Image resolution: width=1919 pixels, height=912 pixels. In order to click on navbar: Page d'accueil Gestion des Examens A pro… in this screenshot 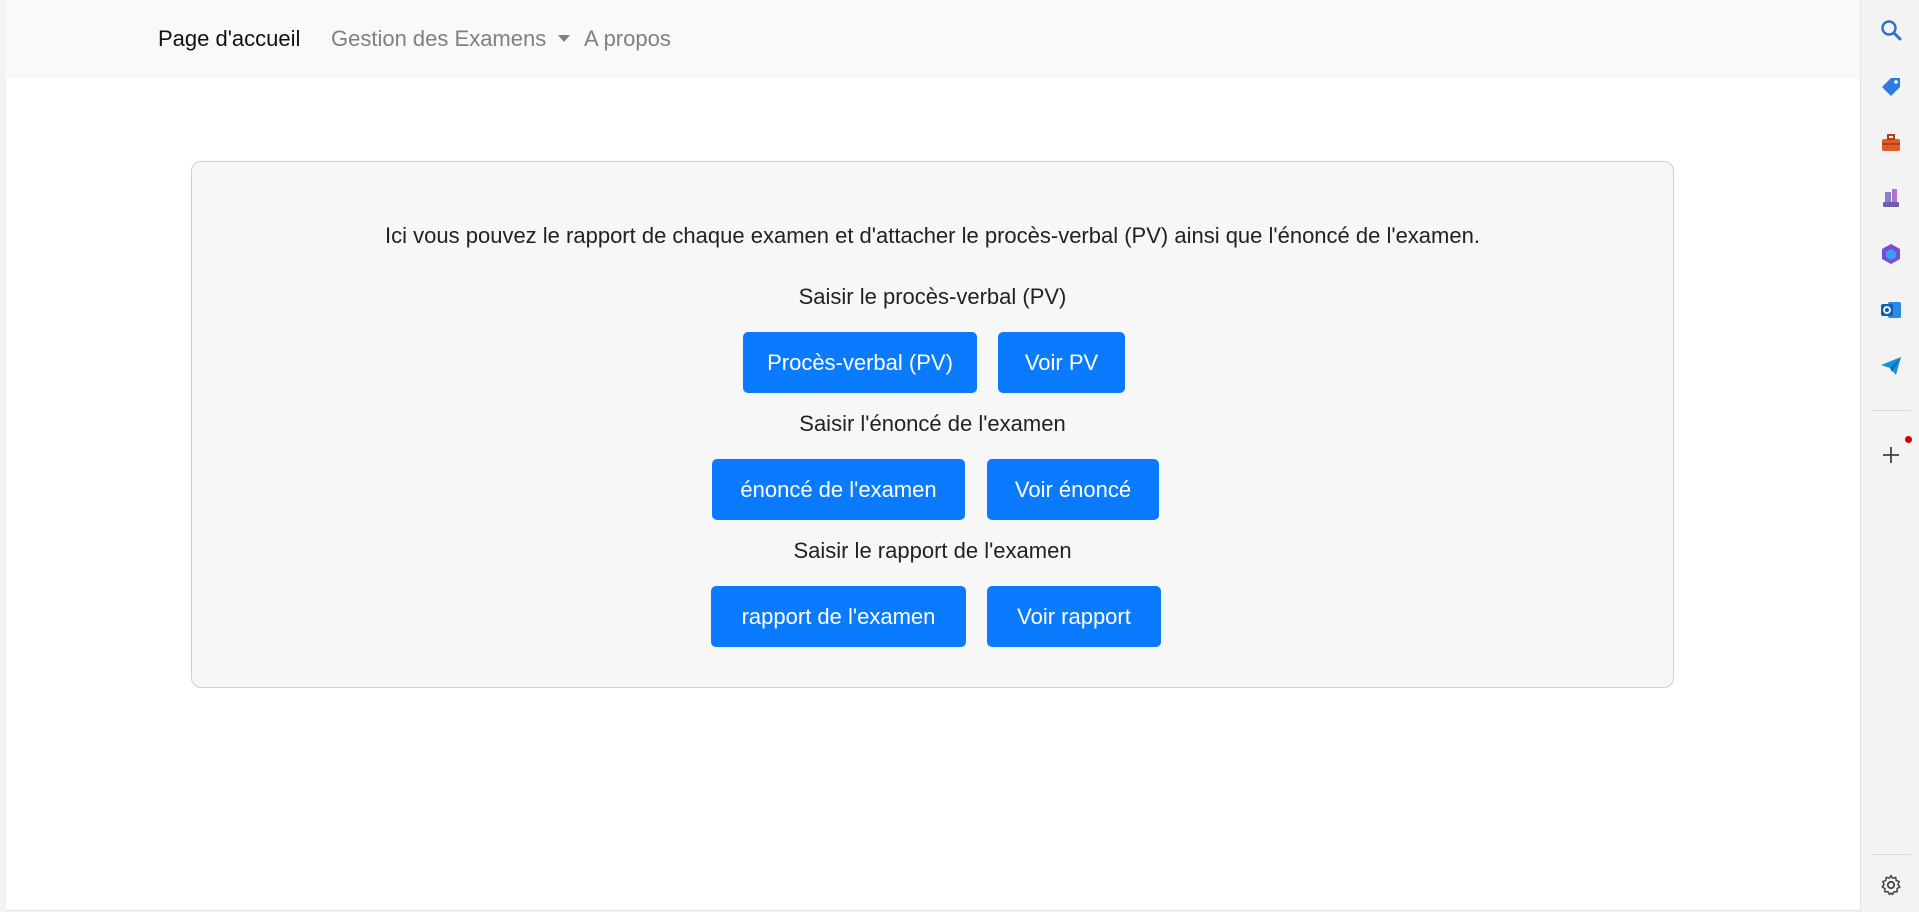, I will do `click(933, 39)`.